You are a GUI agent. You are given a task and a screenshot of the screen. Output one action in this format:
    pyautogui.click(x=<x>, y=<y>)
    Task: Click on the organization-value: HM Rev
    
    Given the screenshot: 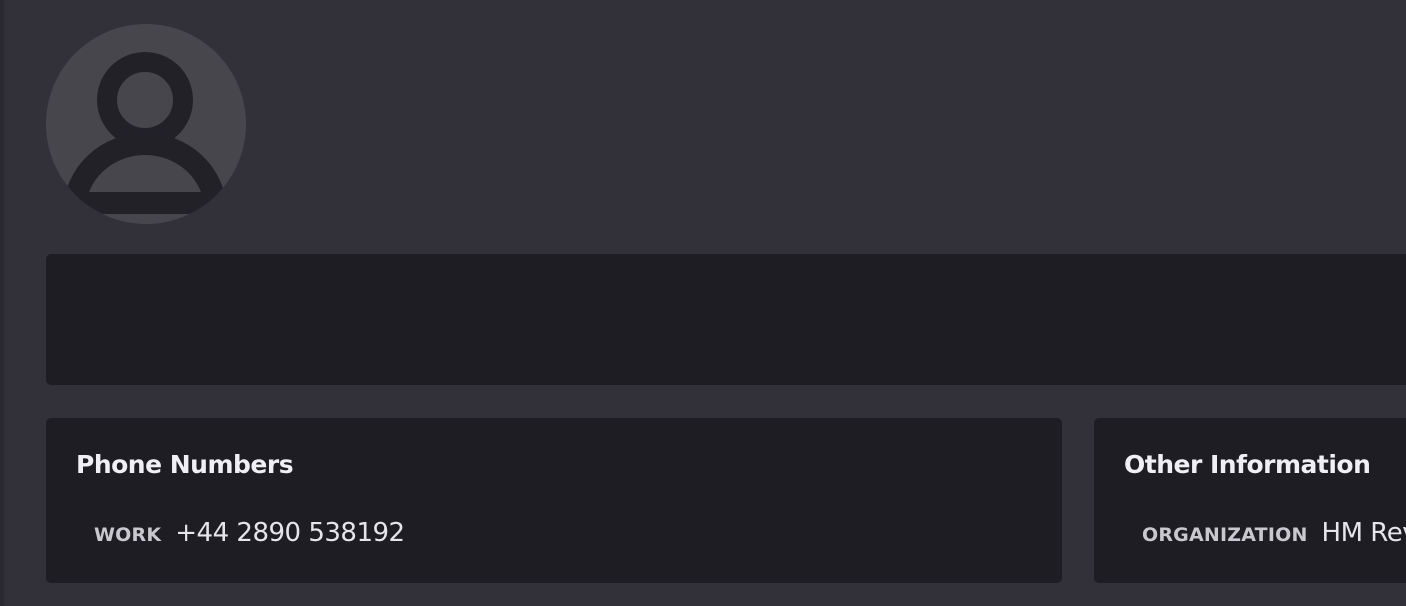 What is the action you would take?
    pyautogui.click(x=1363, y=533)
    